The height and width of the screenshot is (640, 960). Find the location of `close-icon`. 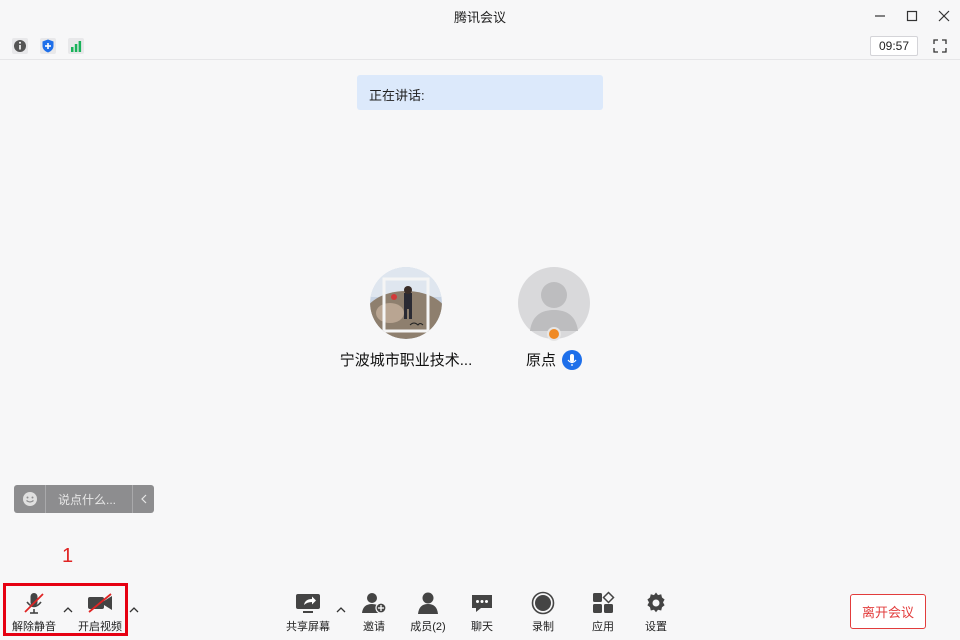

close-icon is located at coordinates (944, 16).